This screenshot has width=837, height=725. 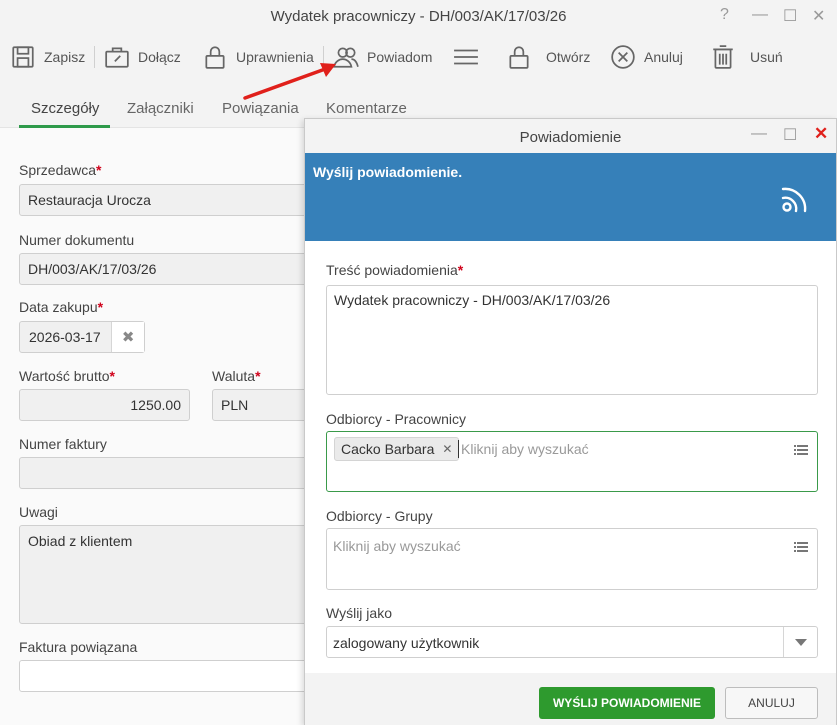 I want to click on recipient-tag: Cacko Barbara ✕, so click(x=397, y=449).